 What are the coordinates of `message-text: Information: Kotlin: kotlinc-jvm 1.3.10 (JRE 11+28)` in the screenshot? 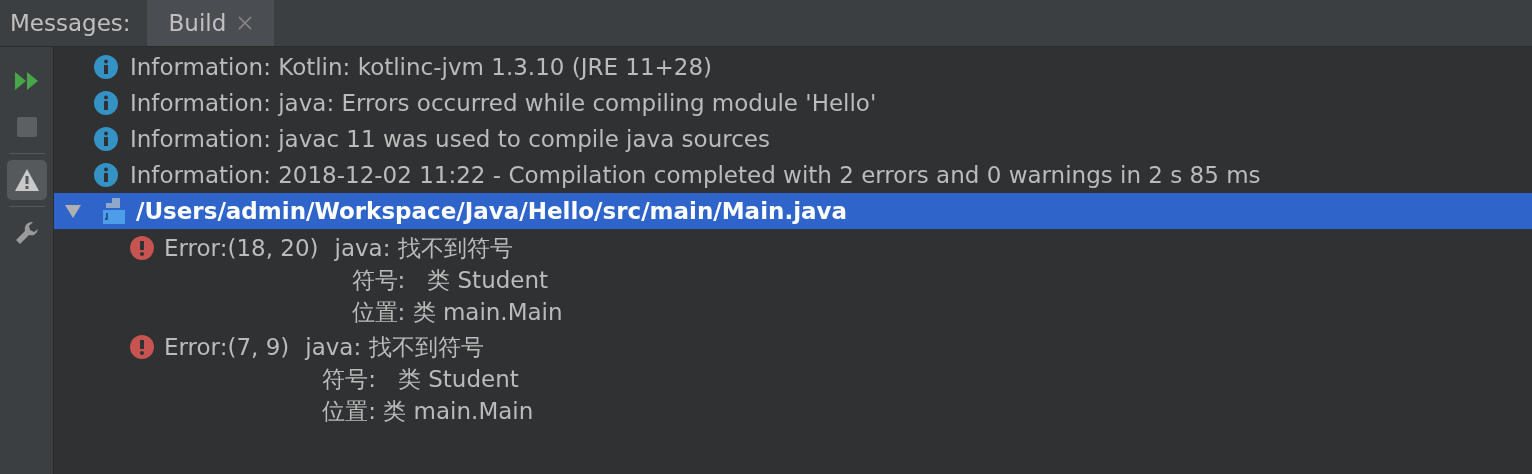 It's located at (421, 67).